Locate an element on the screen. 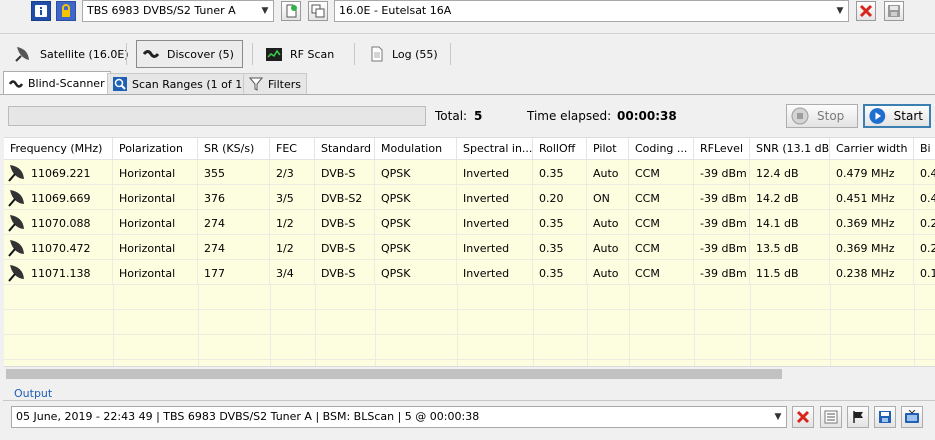 The image size is (935, 440). satellite-select: 16.0E - Eutelsat 16A ▼ is located at coordinates (591, 11).